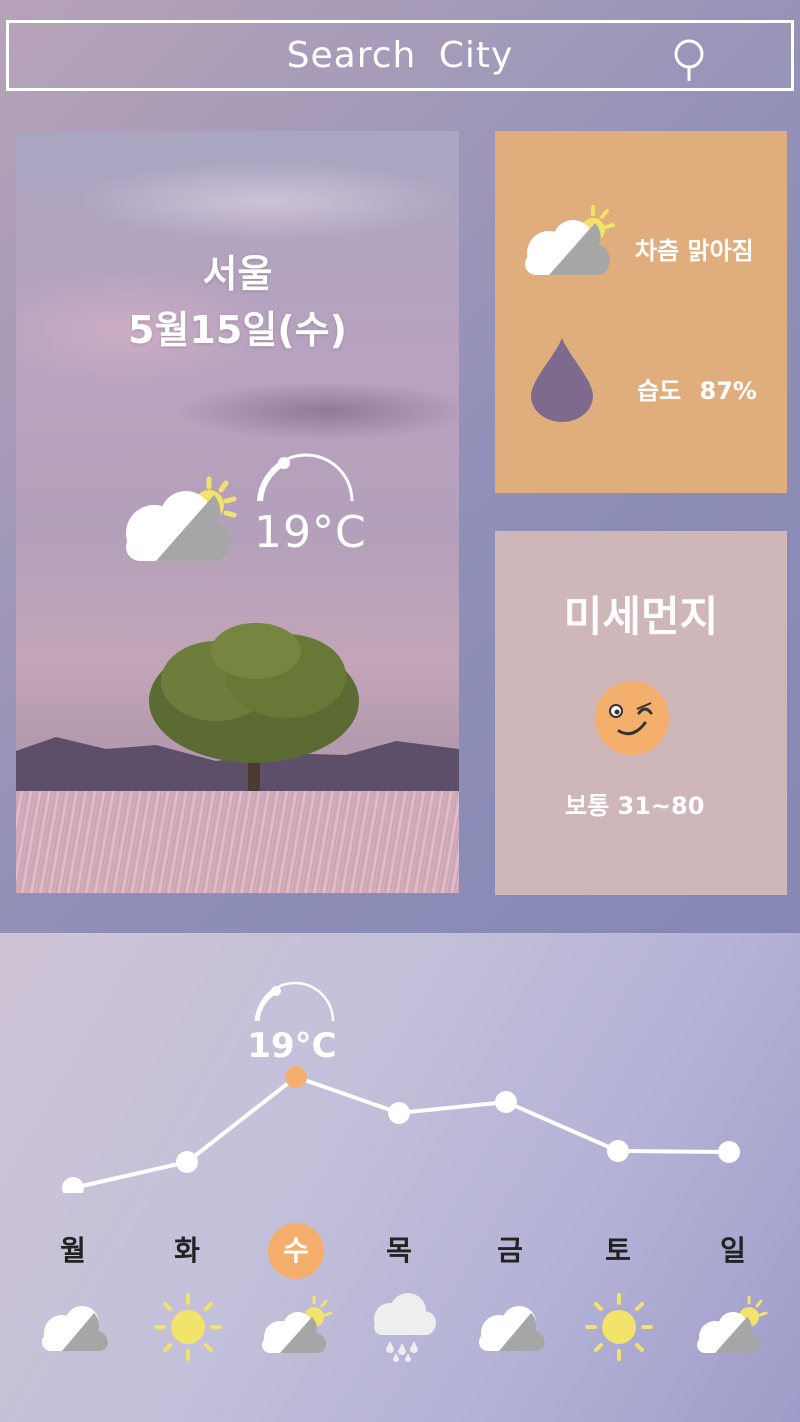 This screenshot has width=800, height=1422. I want to click on tree-image, so click(254, 712).